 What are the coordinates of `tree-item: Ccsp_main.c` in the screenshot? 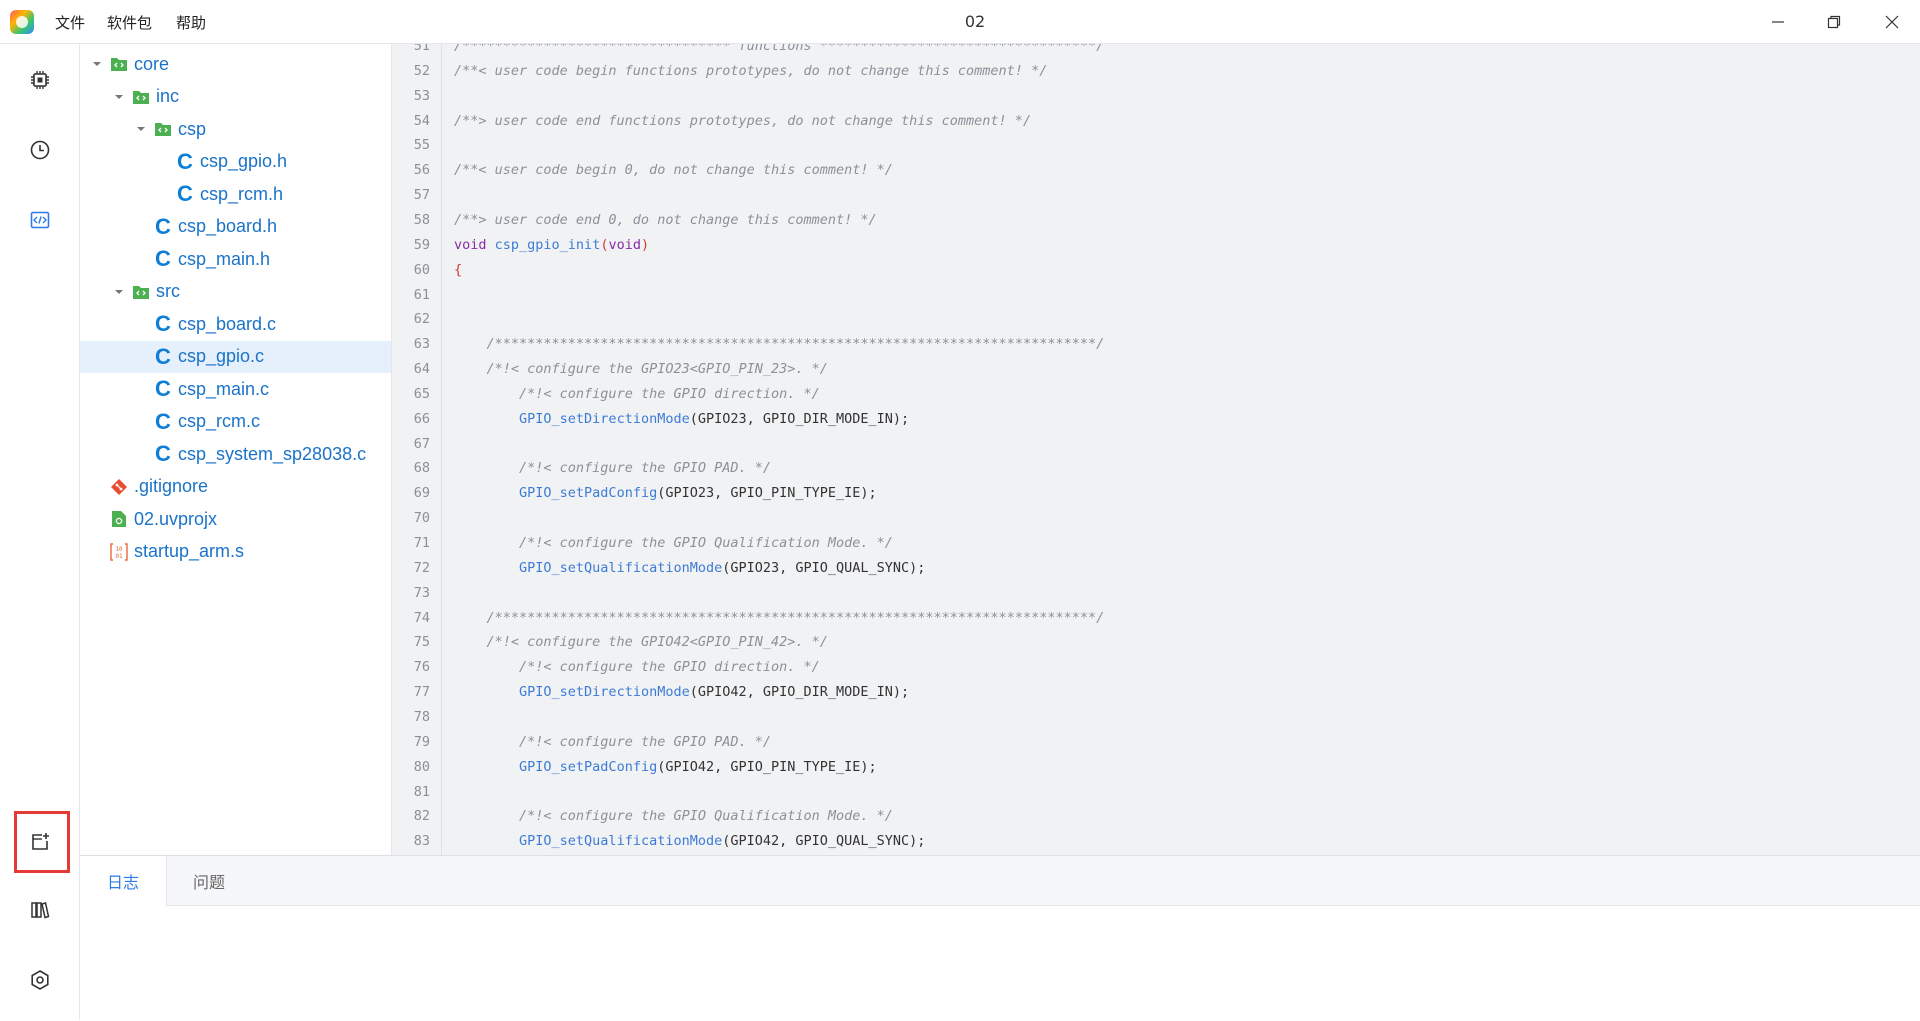 It's located at (235, 389).